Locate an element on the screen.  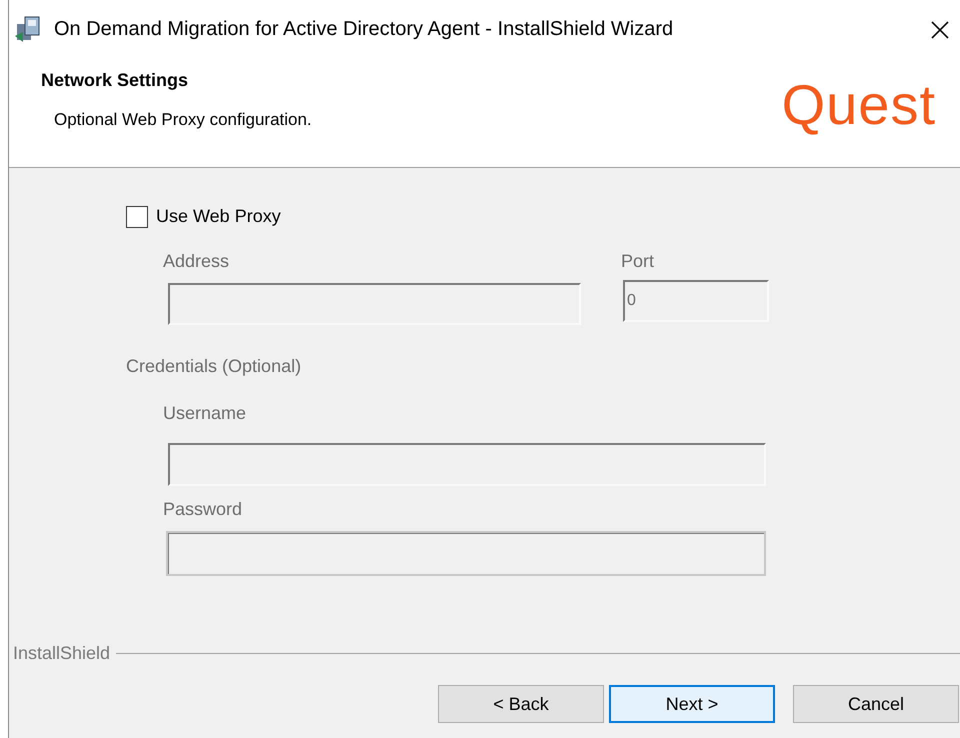
page-title: Network Settings is located at coordinates (115, 80).